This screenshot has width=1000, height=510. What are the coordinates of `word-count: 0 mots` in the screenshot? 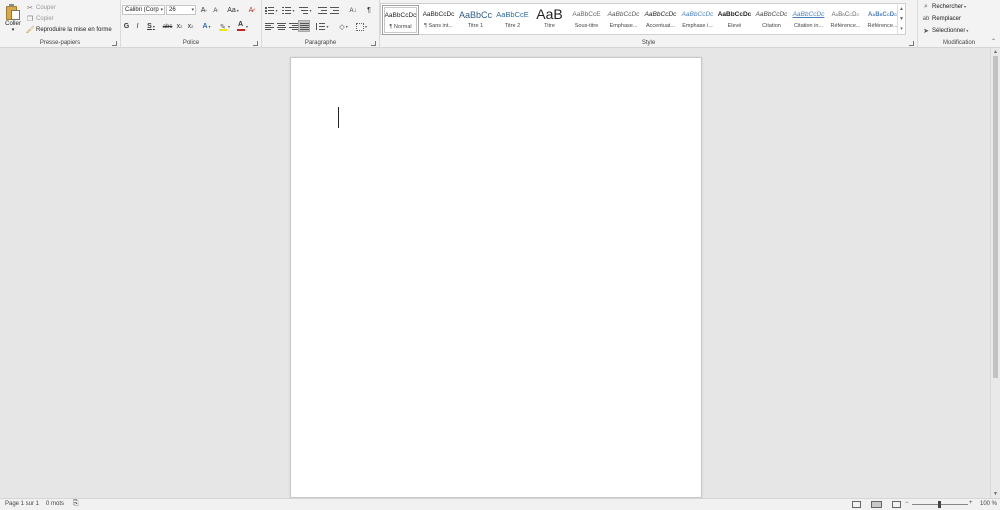 It's located at (55, 504).